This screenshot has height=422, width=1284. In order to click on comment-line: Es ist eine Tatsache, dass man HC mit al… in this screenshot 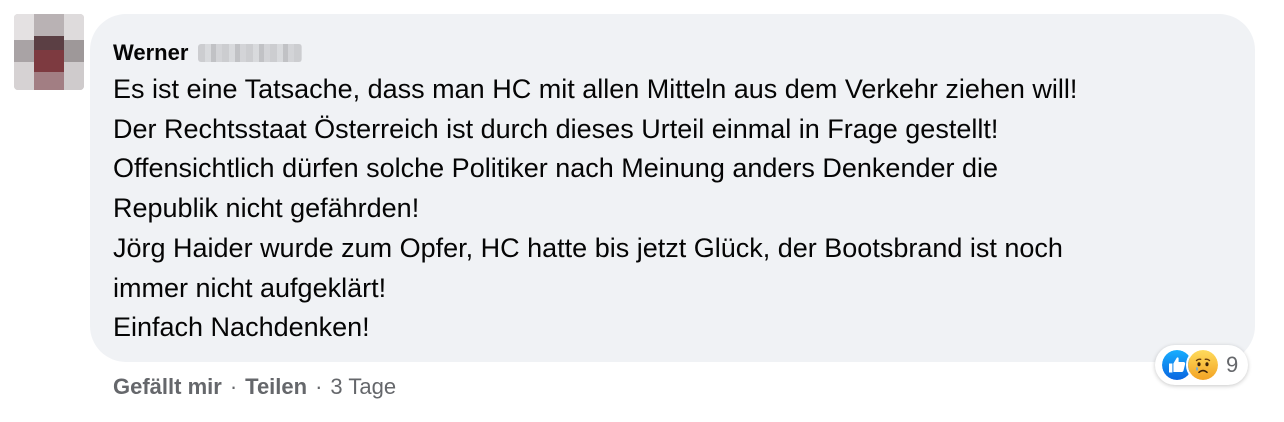, I will do `click(595, 89)`.